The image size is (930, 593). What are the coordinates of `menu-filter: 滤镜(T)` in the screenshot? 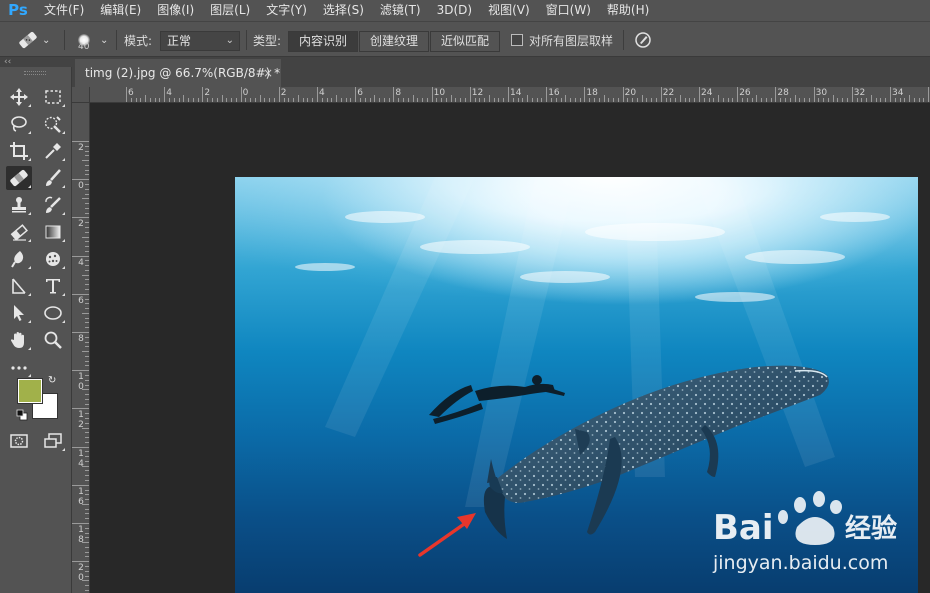 It's located at (400, 10).